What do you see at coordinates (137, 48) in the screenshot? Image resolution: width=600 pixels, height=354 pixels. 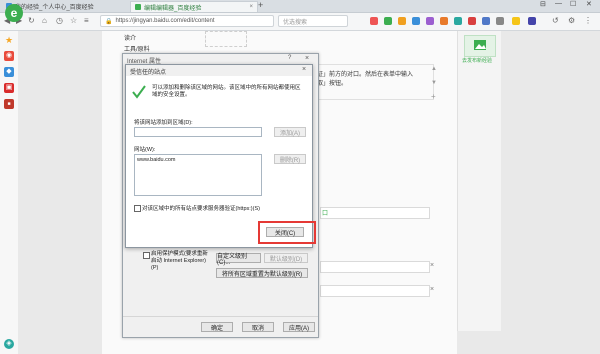 I see `menu-item-tools: 工具/原料` at bounding box center [137, 48].